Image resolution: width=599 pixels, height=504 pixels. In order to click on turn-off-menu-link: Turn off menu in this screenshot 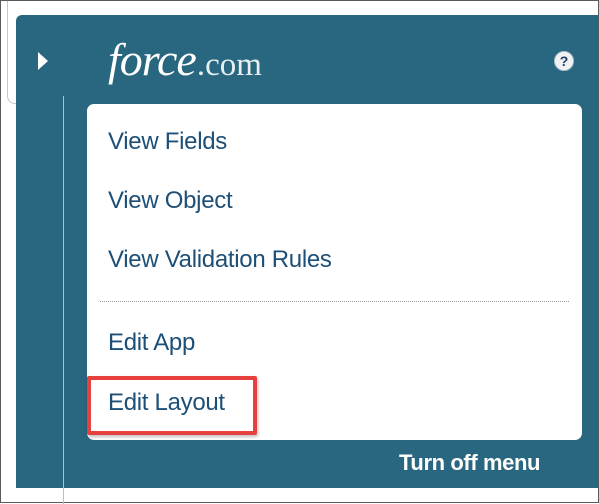, I will do `click(469, 463)`.